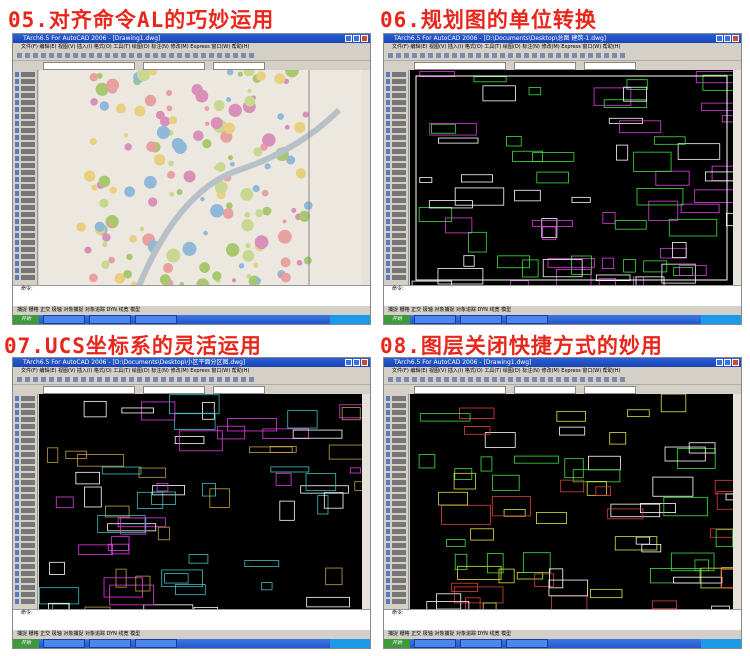 This screenshot has height=656, width=750. I want to click on start-button: 开始, so click(397, 319).